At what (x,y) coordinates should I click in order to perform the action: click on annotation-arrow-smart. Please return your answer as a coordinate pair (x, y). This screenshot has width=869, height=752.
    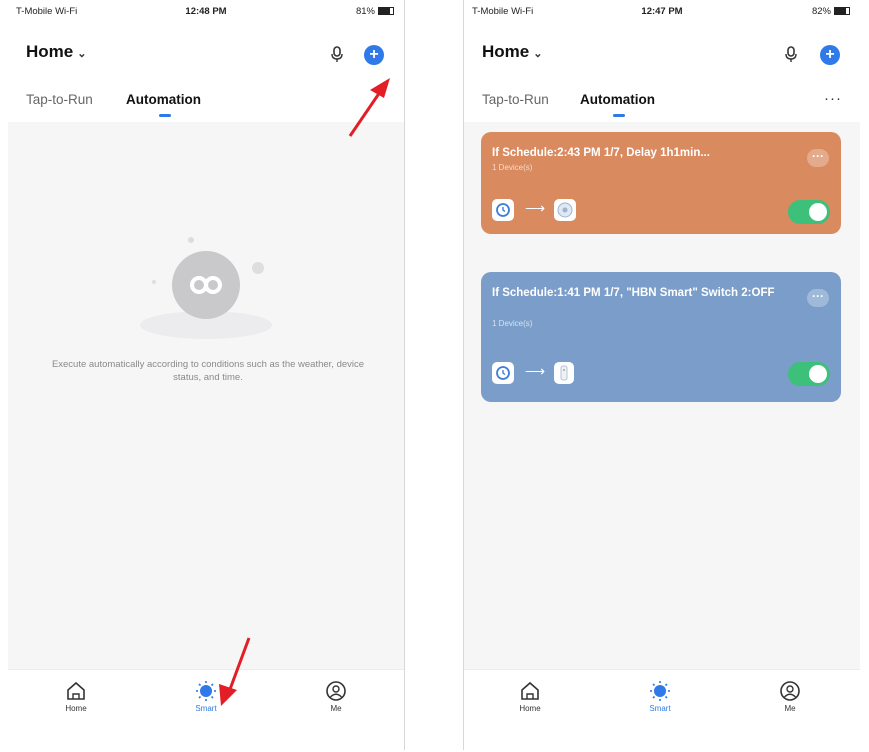
    Looking at the image, I should click on (235, 671).